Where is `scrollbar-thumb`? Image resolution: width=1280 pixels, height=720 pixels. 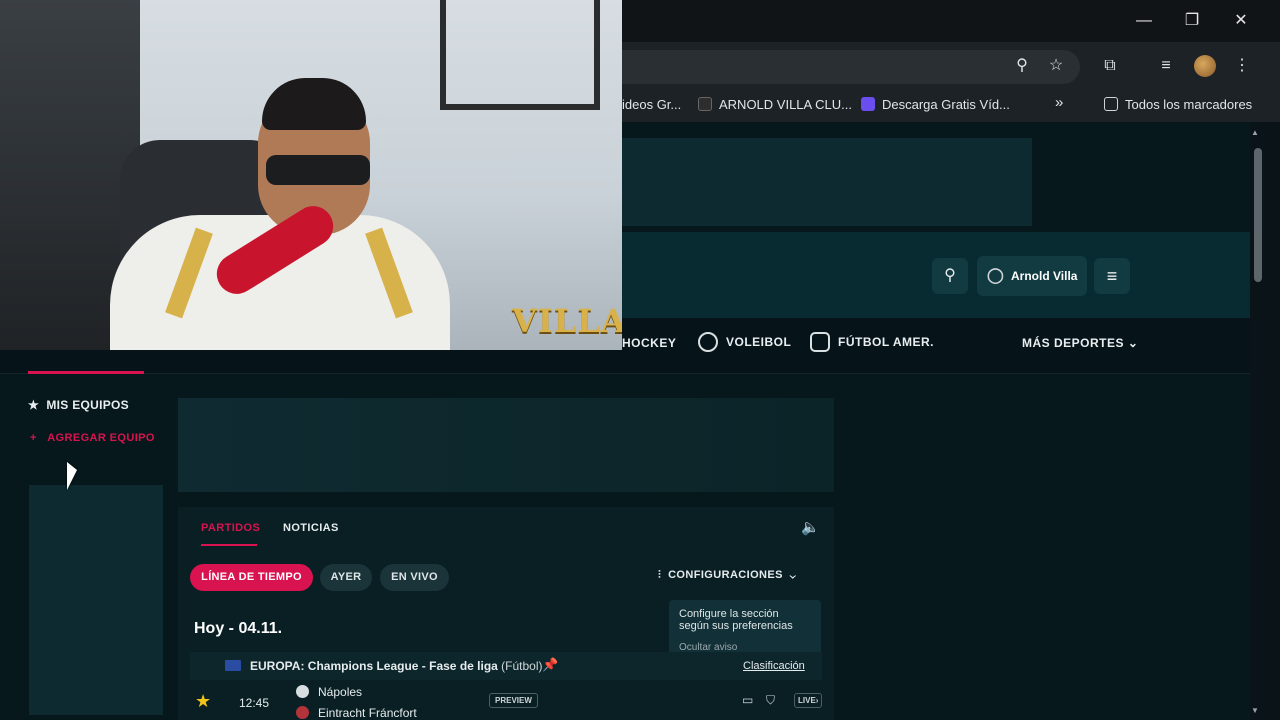 scrollbar-thumb is located at coordinates (1258, 215).